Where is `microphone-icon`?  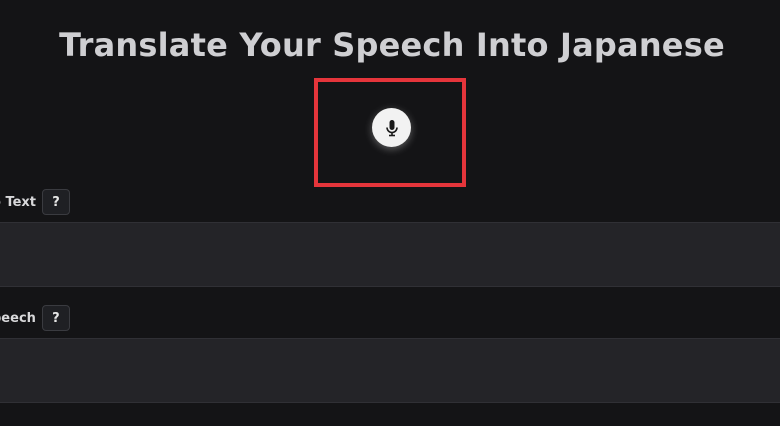 microphone-icon is located at coordinates (391, 127).